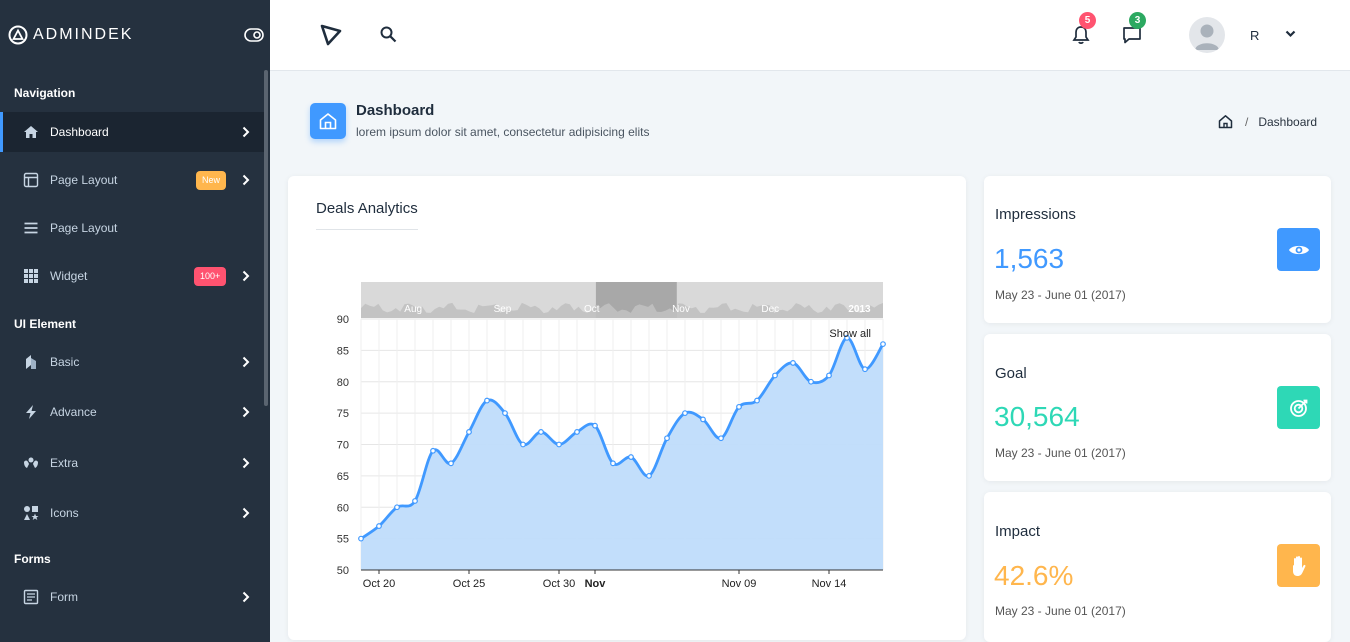  Describe the element at coordinates (343, 446) in the screenshot. I see `y-tick-label: 70` at that location.